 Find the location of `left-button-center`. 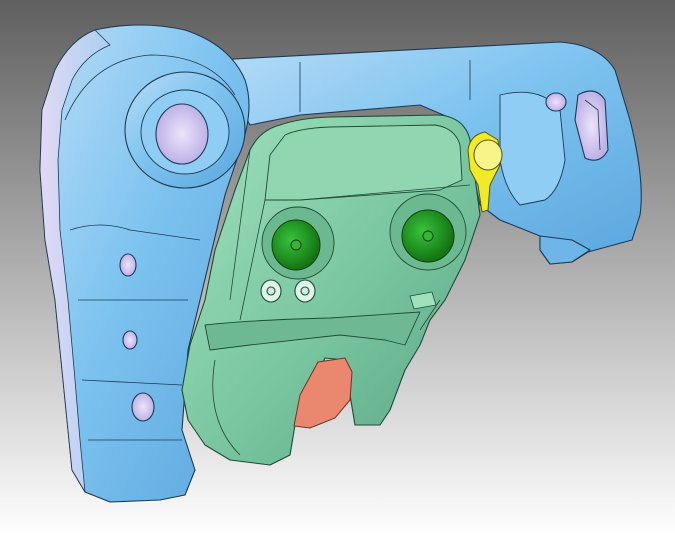

left-button-center is located at coordinates (296, 245).